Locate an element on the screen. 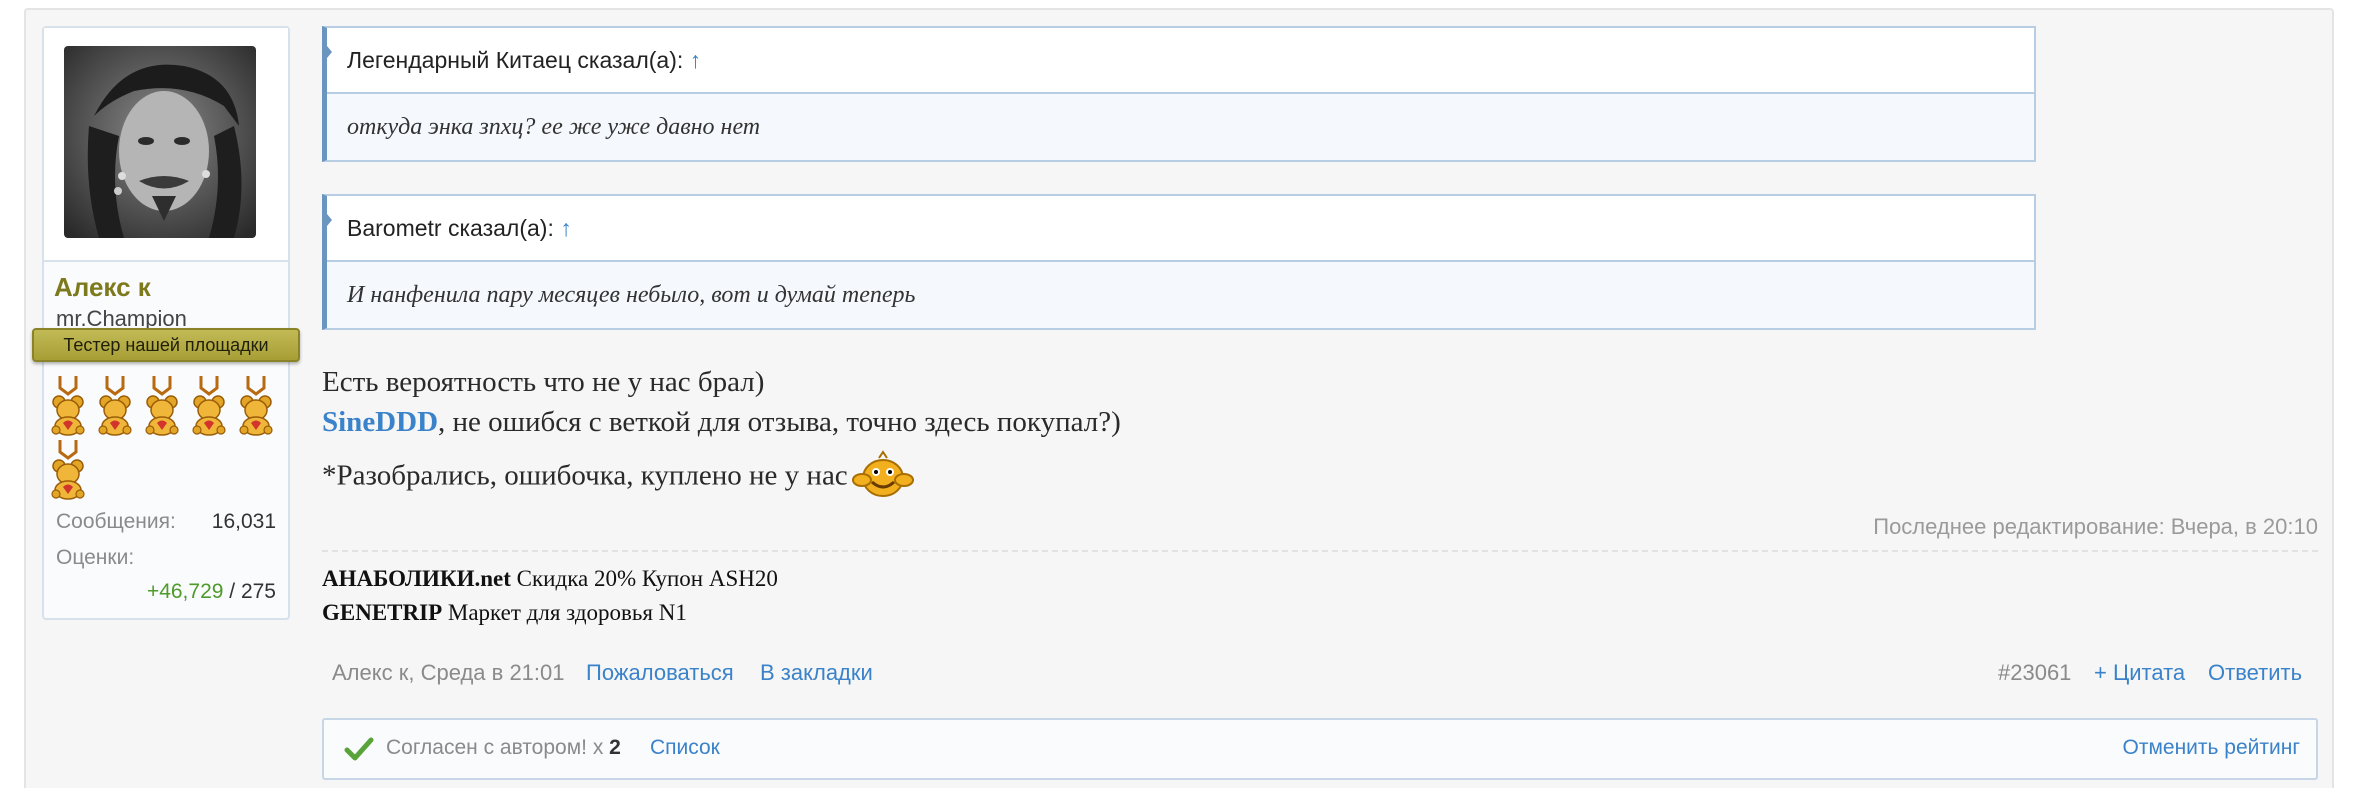 The width and height of the screenshot is (2374, 788). reply-button: Ответить is located at coordinates (2255, 673).